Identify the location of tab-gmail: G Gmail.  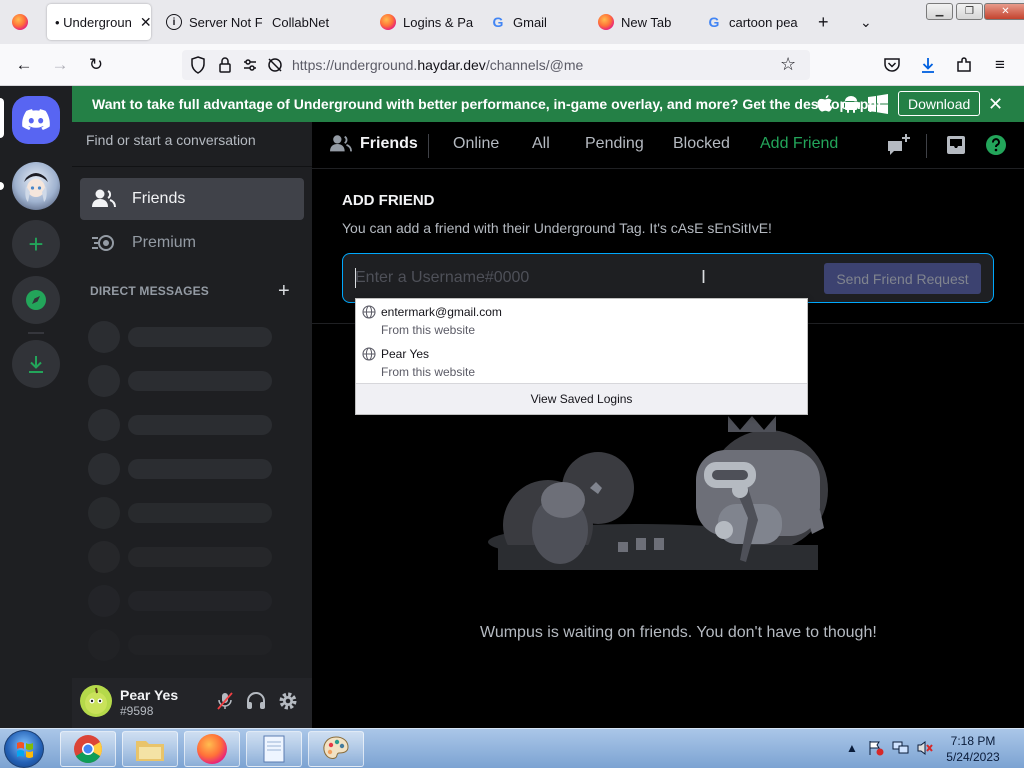
(534, 22).